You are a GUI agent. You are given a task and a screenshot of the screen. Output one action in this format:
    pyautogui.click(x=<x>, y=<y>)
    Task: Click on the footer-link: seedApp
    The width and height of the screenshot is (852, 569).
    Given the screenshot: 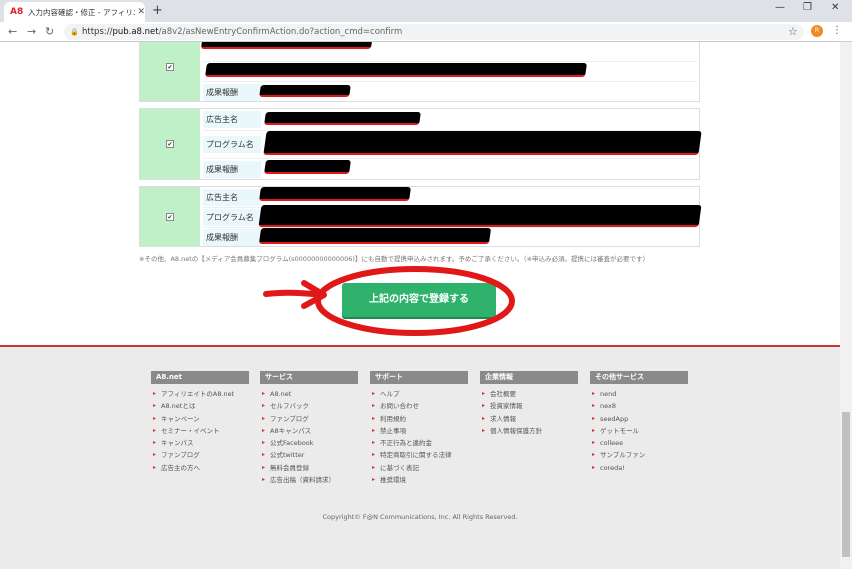 What is the action you would take?
    pyautogui.click(x=639, y=419)
    